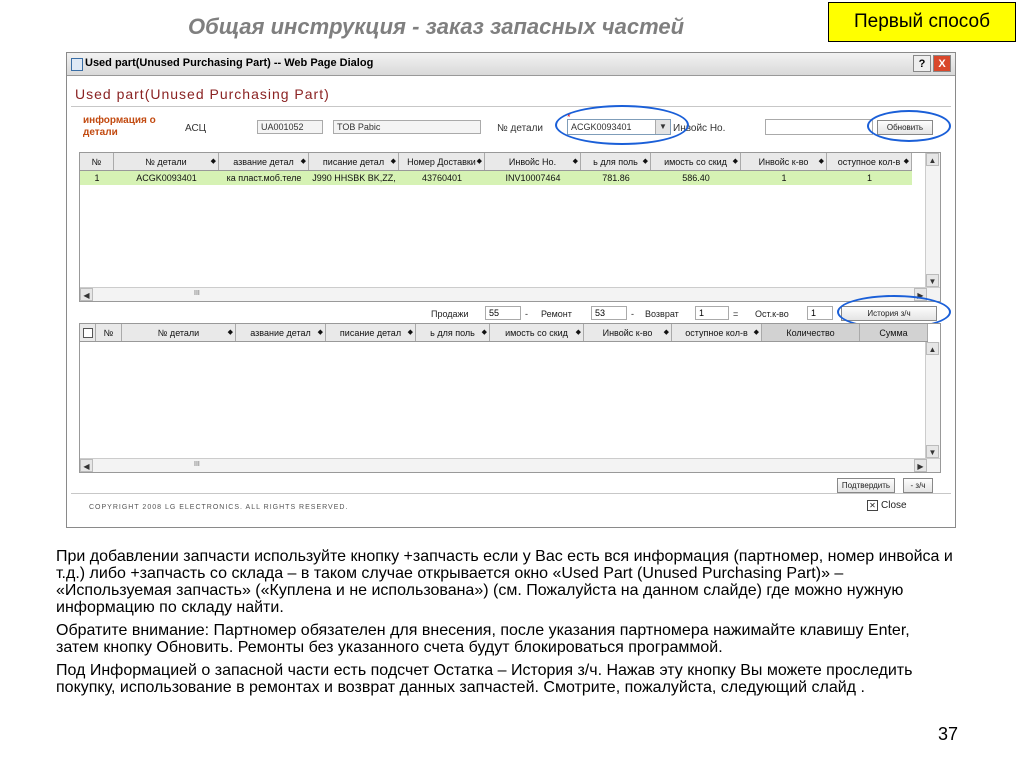  Describe the element at coordinates (772, 314) in the screenshot. I see `balance-label: Ост.к-во` at that location.